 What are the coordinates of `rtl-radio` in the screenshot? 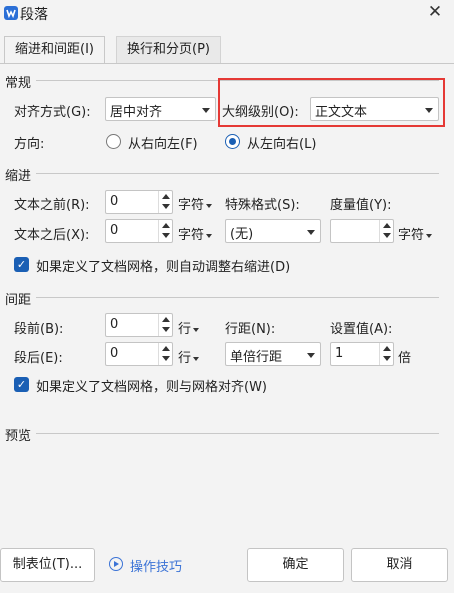 It's located at (113, 141).